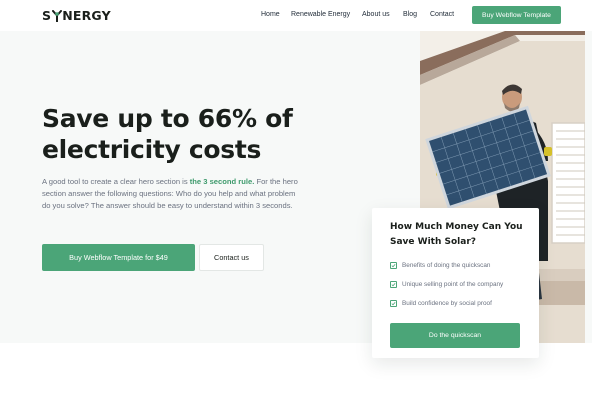  What do you see at coordinates (446, 265) in the screenshot?
I see `checklist-label: Benefits of doing the quickscan` at bounding box center [446, 265].